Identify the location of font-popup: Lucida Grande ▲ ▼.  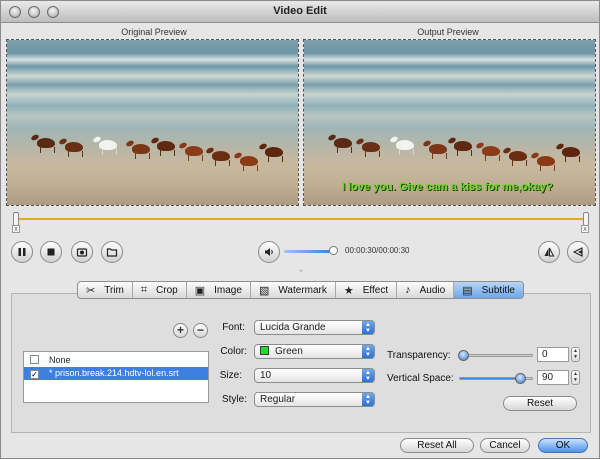
(314, 327).